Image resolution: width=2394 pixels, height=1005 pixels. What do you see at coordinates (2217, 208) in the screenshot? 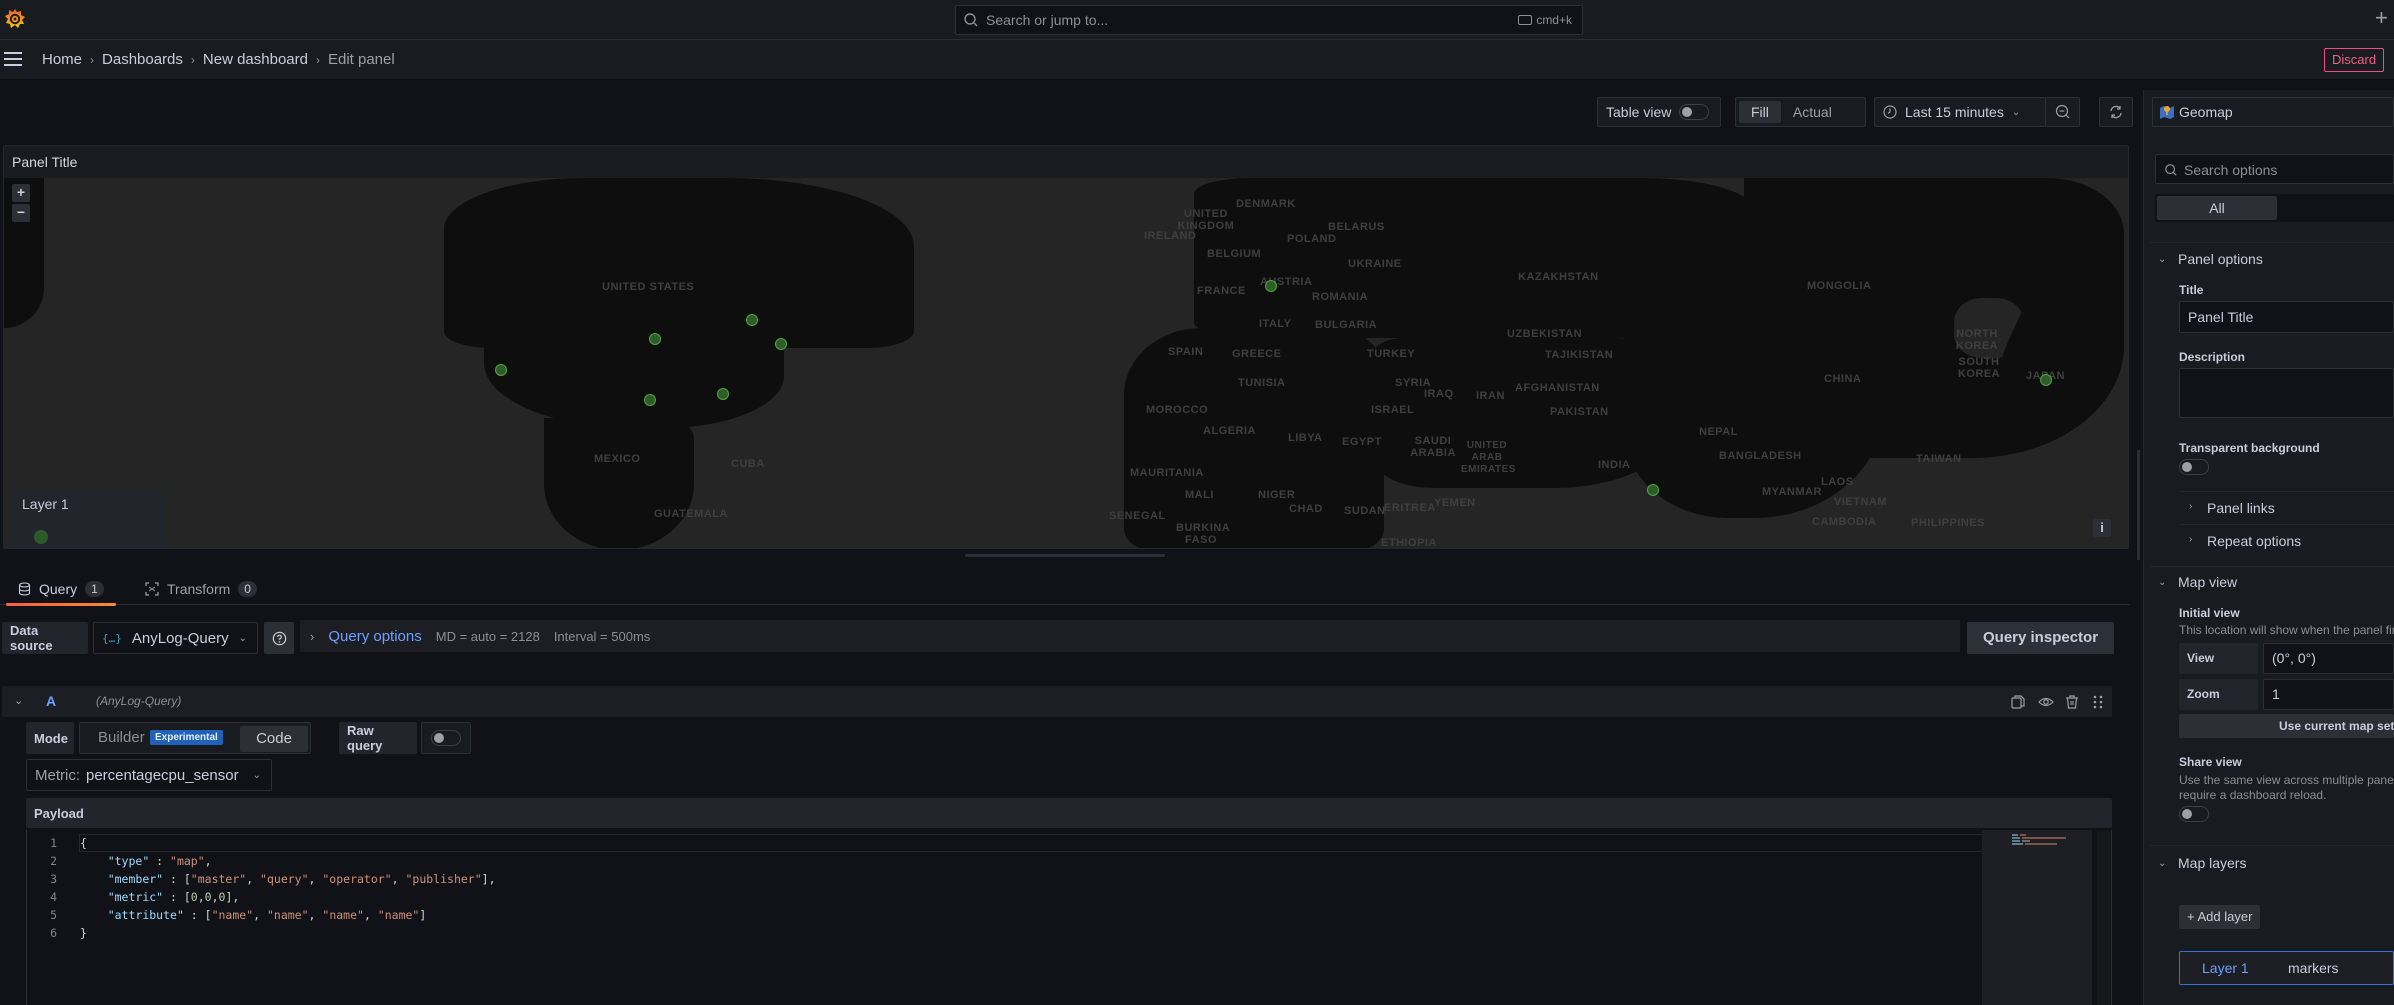
I see `options-filter-all: All` at bounding box center [2217, 208].